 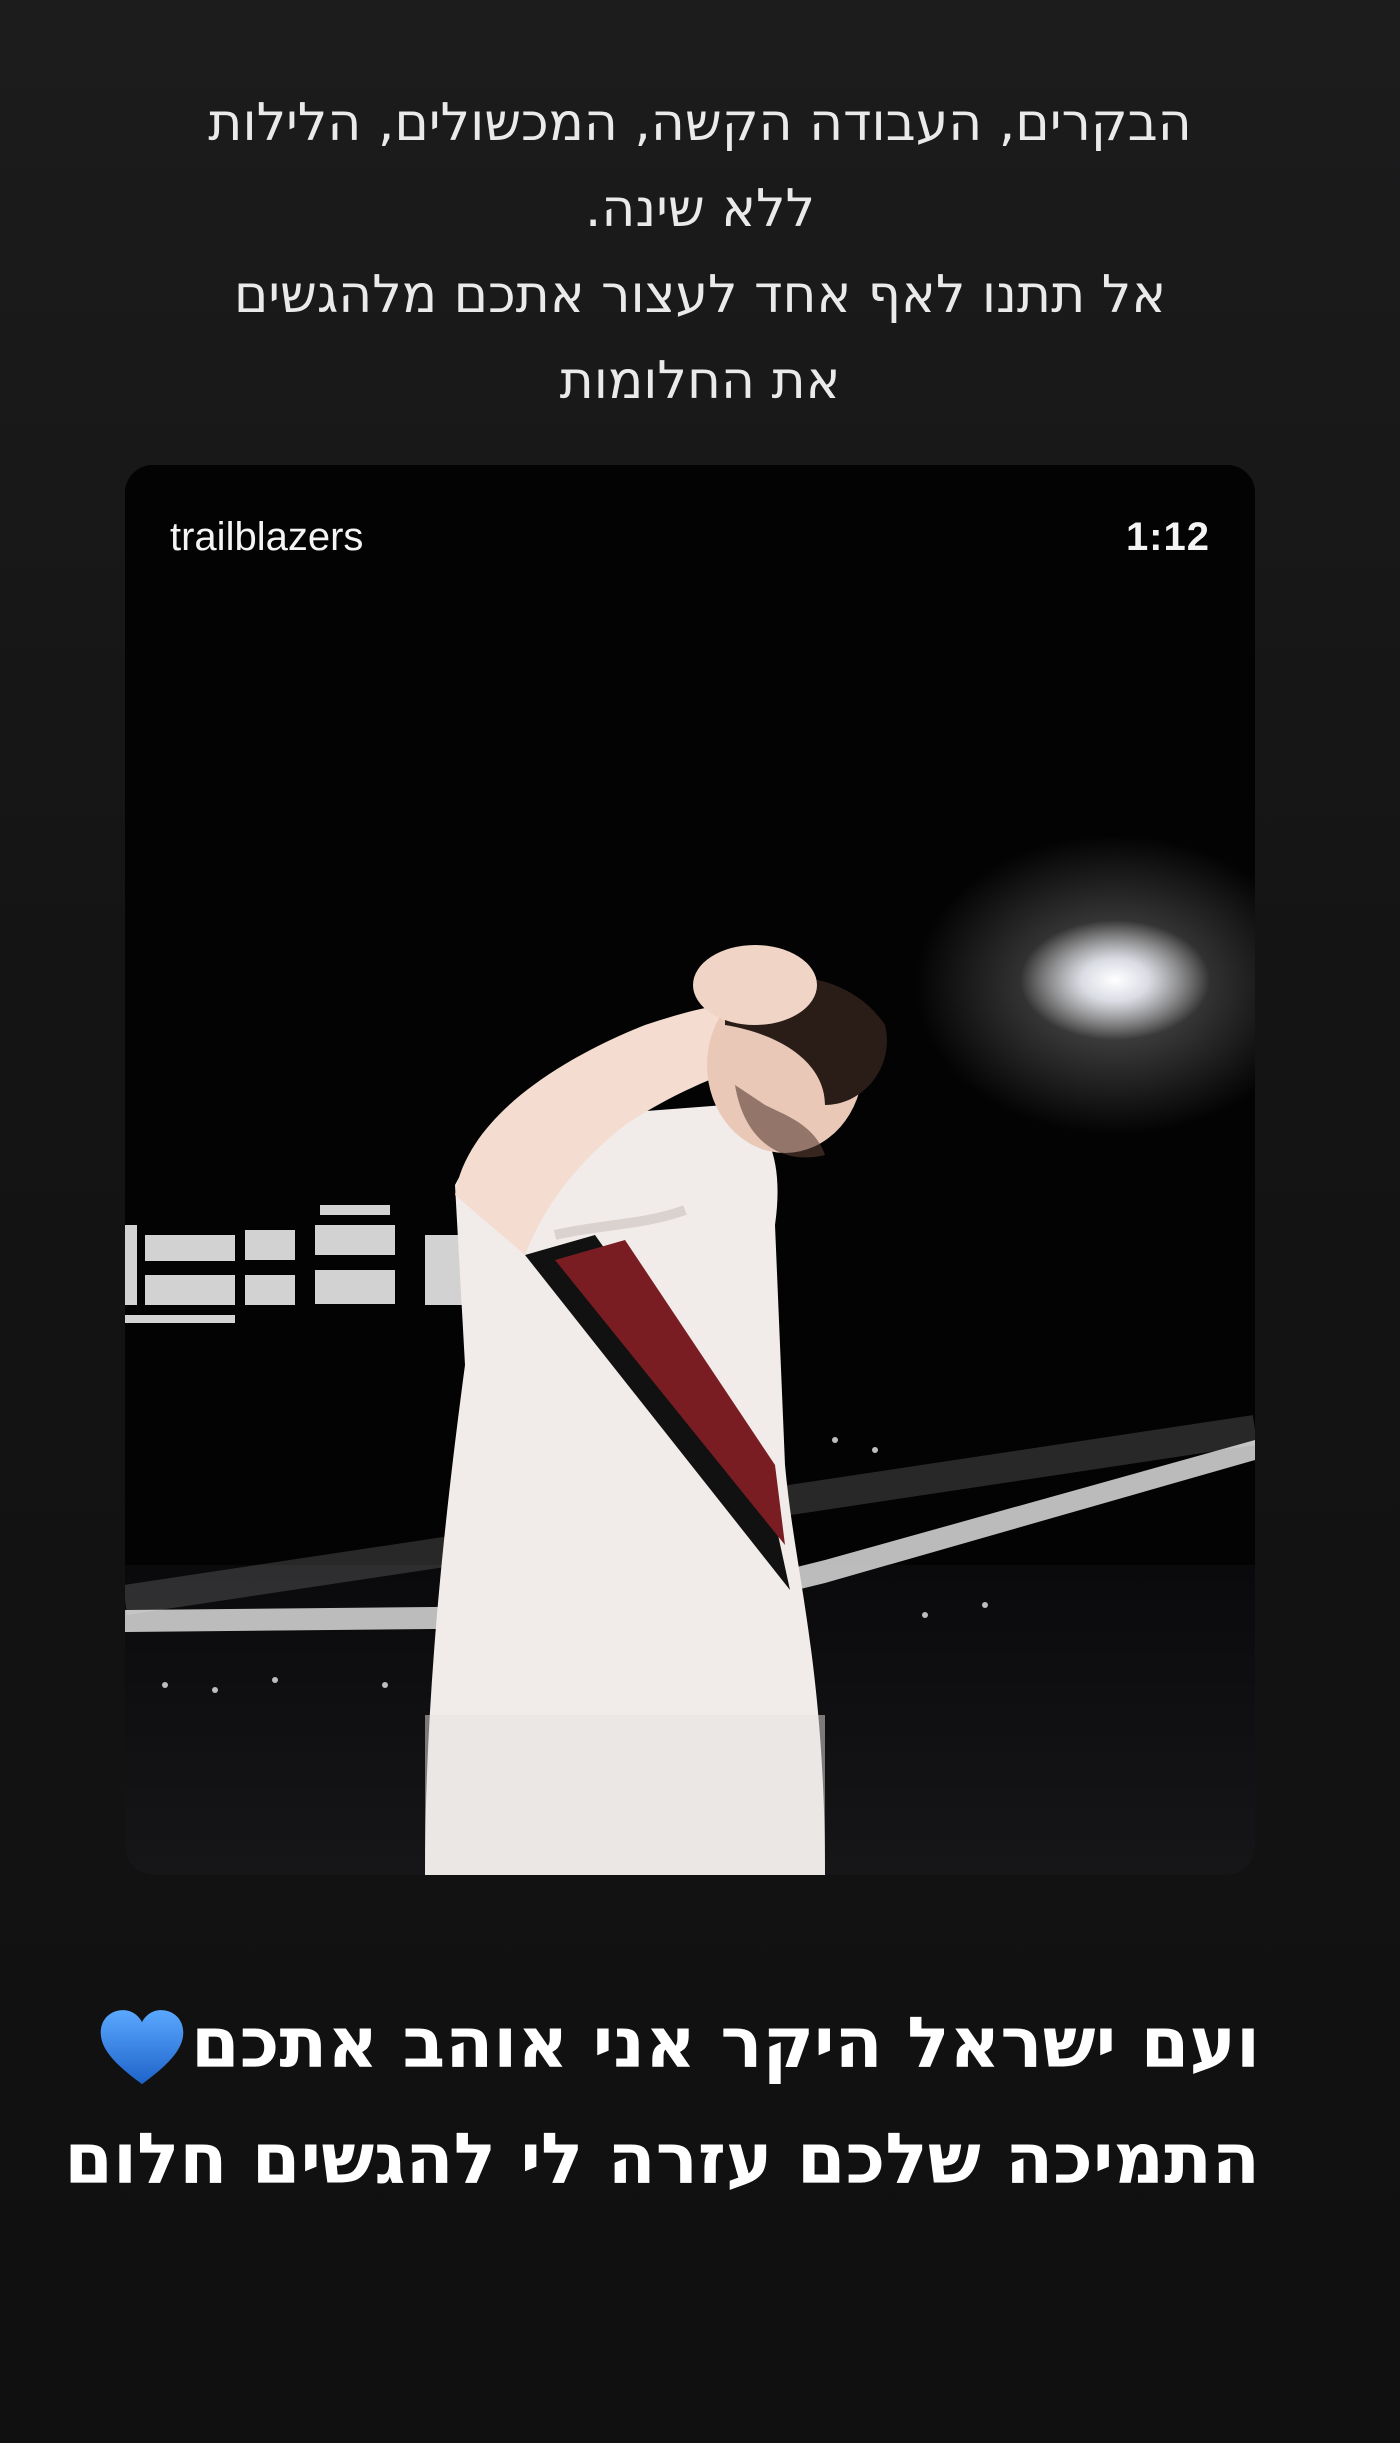 I want to click on caption-line: אל תתנו לאף אחד לעצור אתכם מלהגשים, so click(x=700, y=295).